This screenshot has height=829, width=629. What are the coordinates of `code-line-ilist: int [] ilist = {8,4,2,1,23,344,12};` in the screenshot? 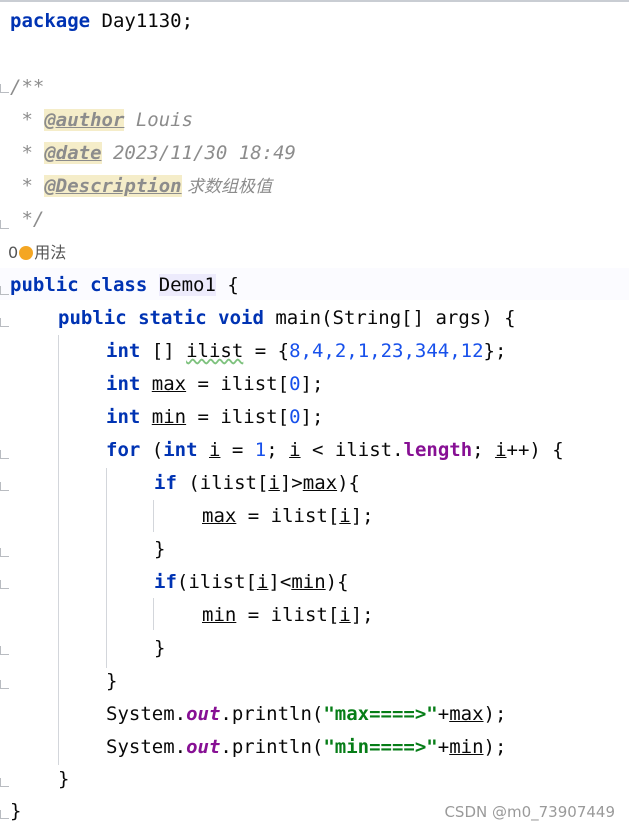 It's located at (306, 351).